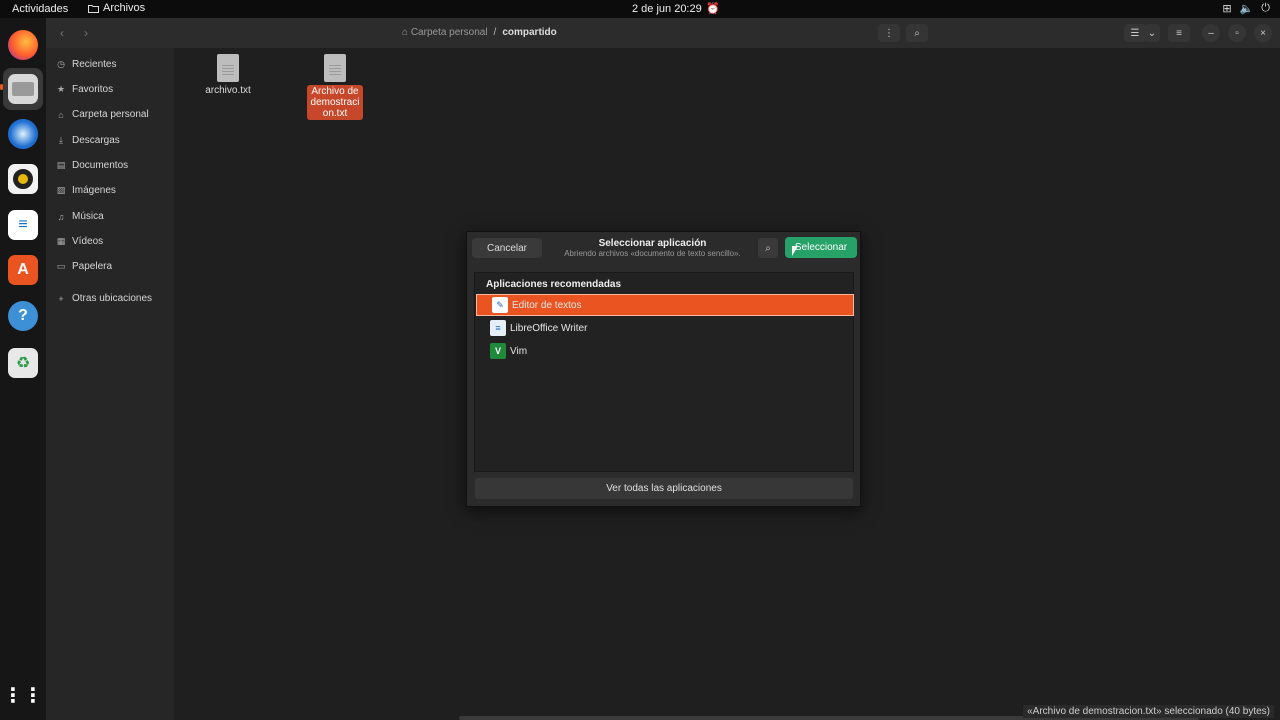 This screenshot has height=720, width=1280. I want to click on home-icon: ⌂, so click(61, 114).